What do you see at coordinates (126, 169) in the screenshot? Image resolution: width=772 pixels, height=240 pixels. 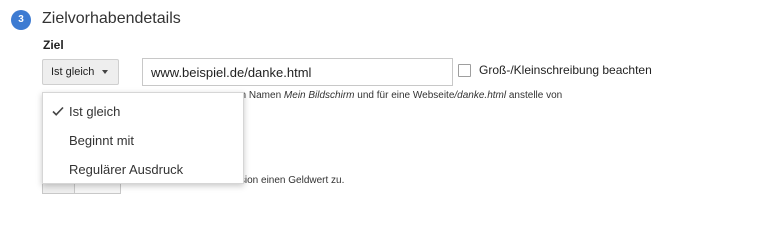 I see `dropdown-option-label: Regulärer Ausdruck` at bounding box center [126, 169].